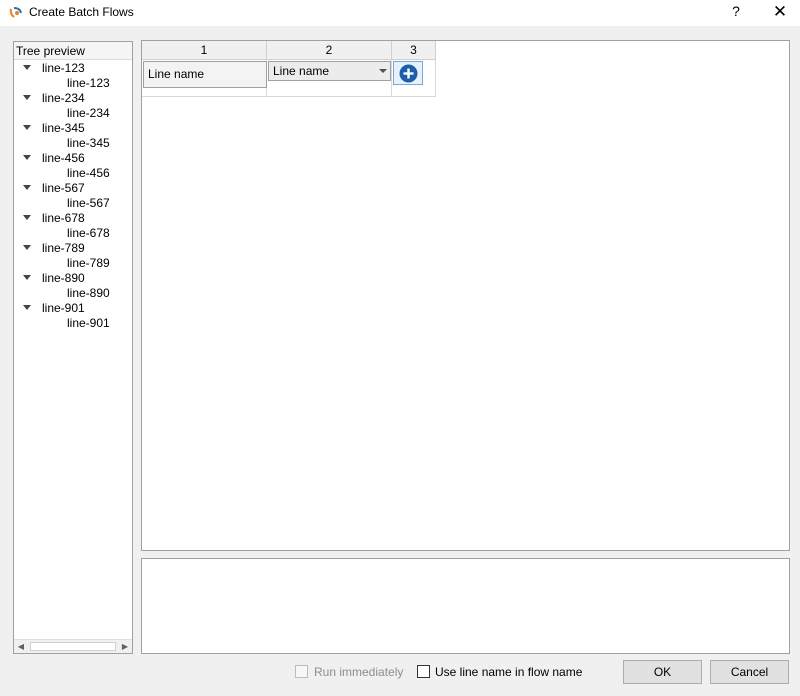 The image size is (800, 696). I want to click on tree-node: line-234 line-234, so click(73, 106).